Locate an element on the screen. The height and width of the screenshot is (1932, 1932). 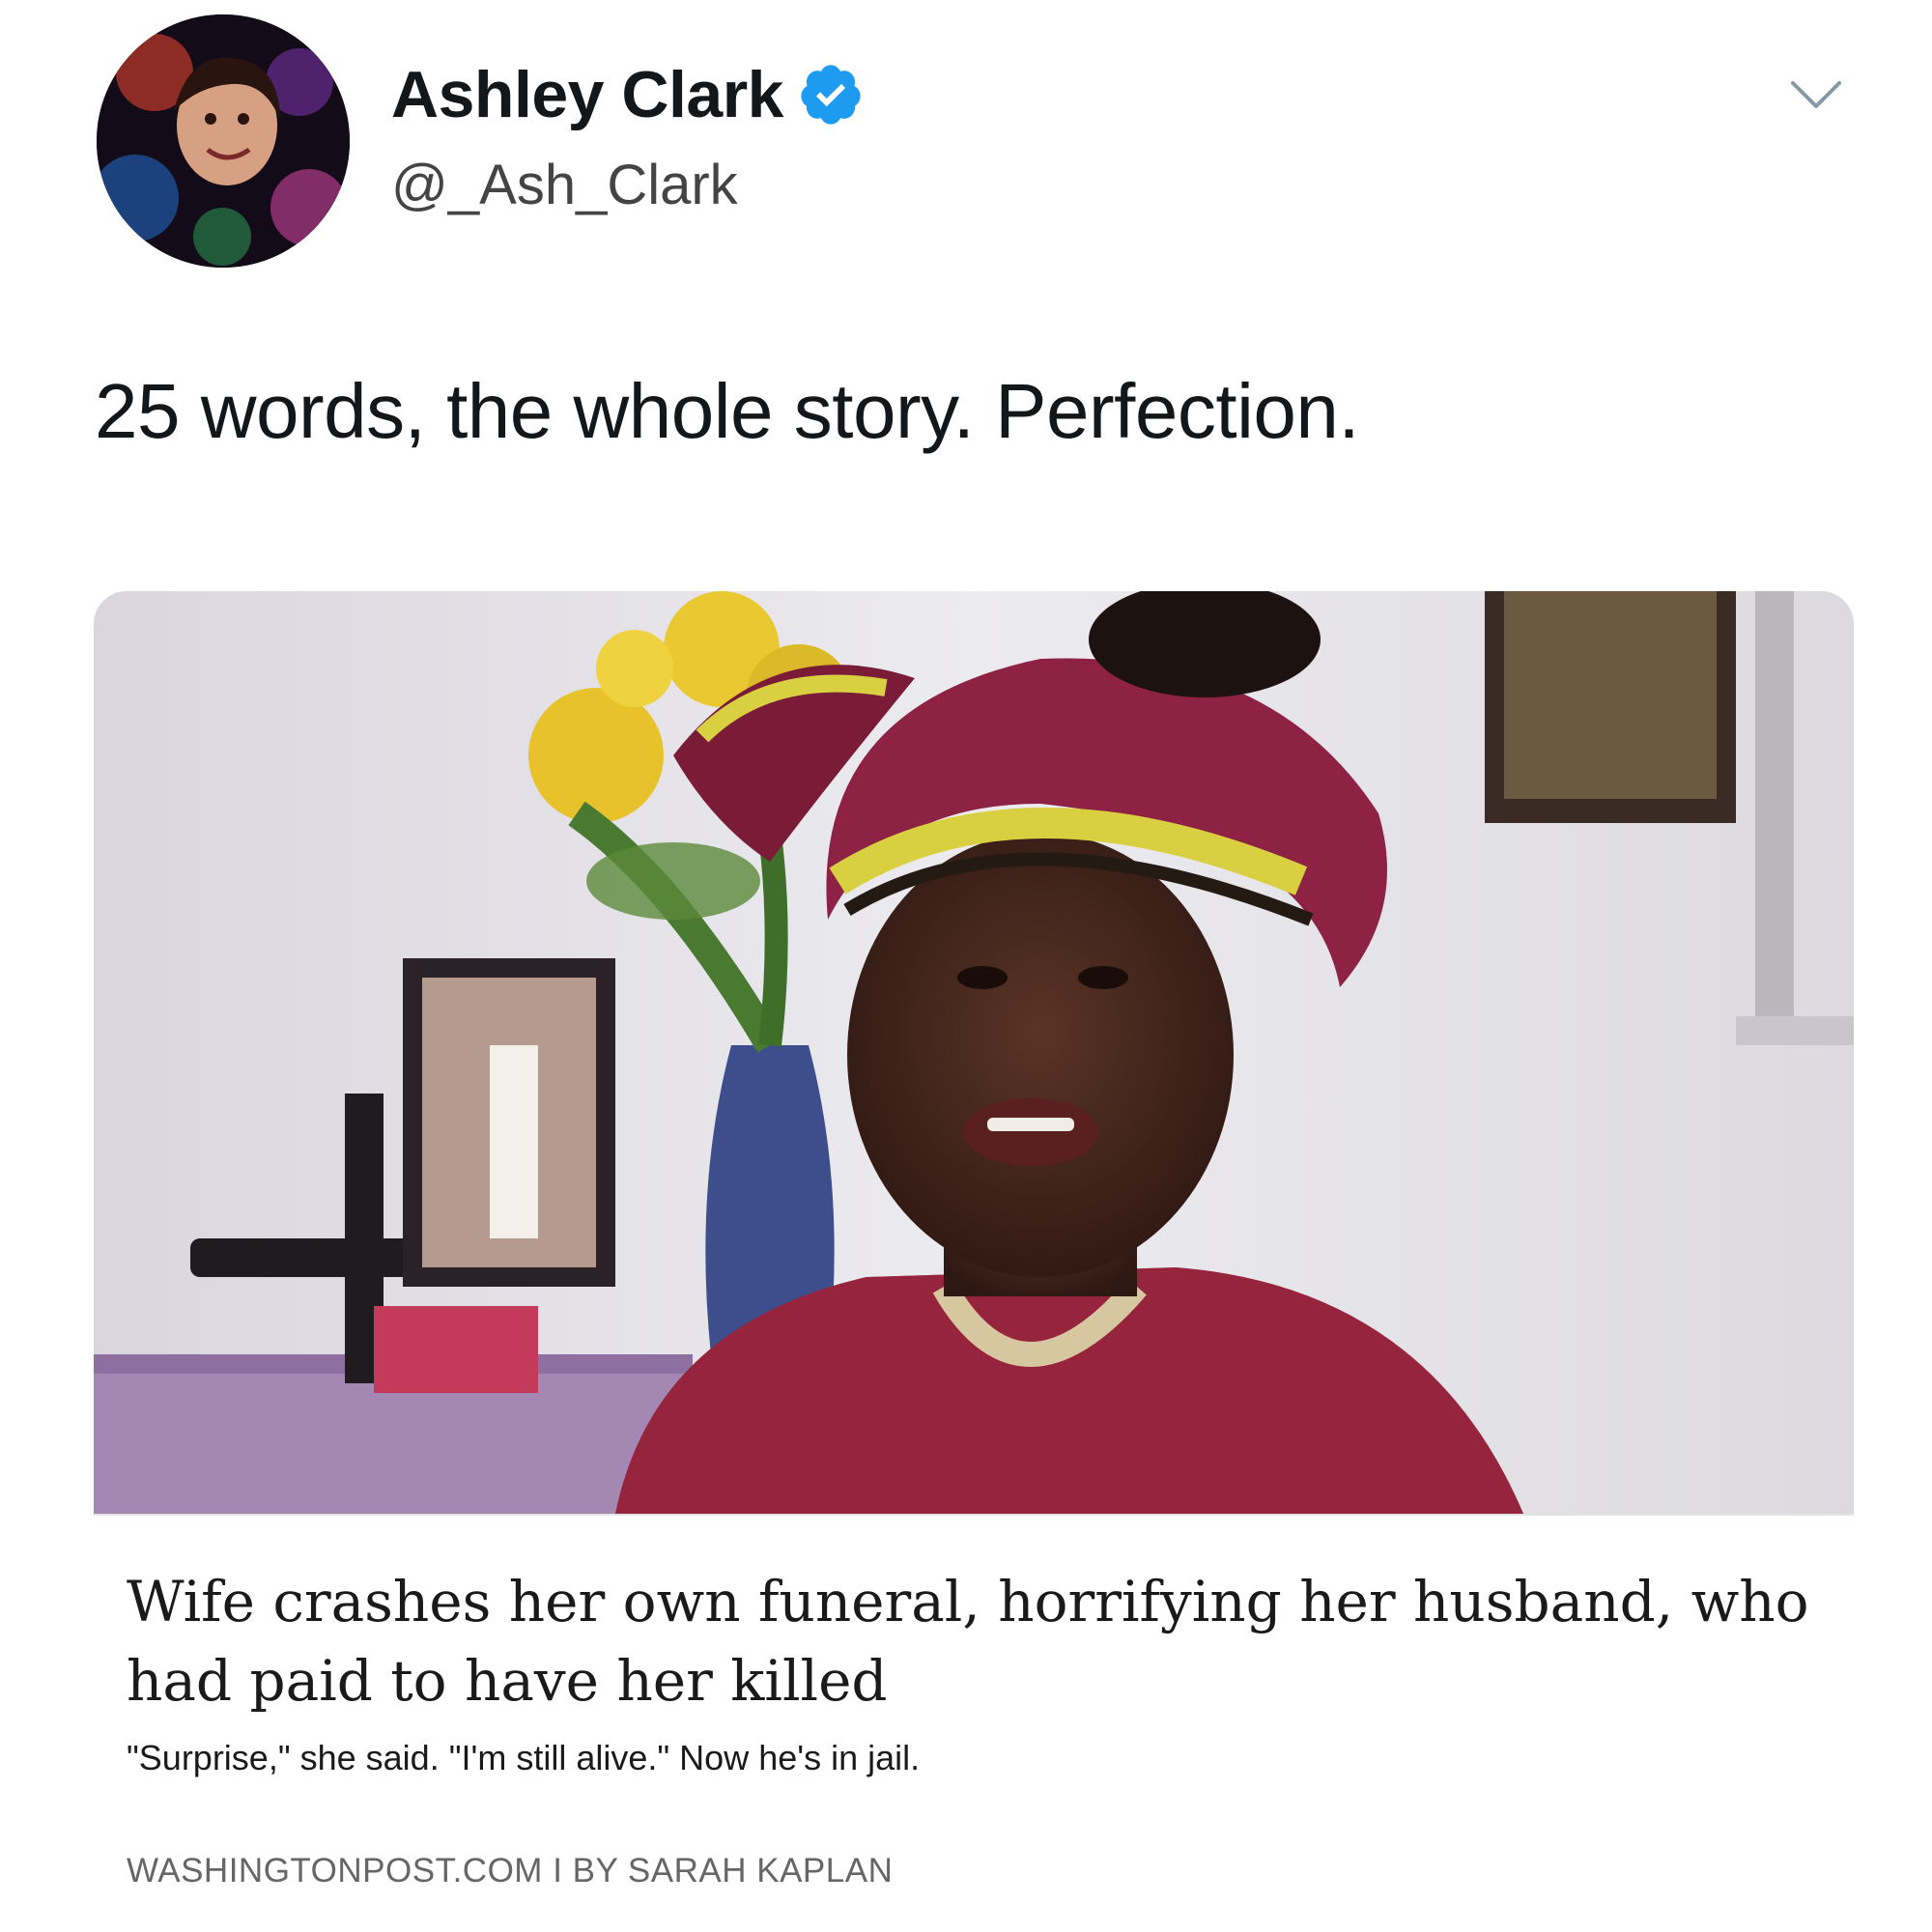
author-handle: @_Ash_Clark is located at coordinates (564, 185).